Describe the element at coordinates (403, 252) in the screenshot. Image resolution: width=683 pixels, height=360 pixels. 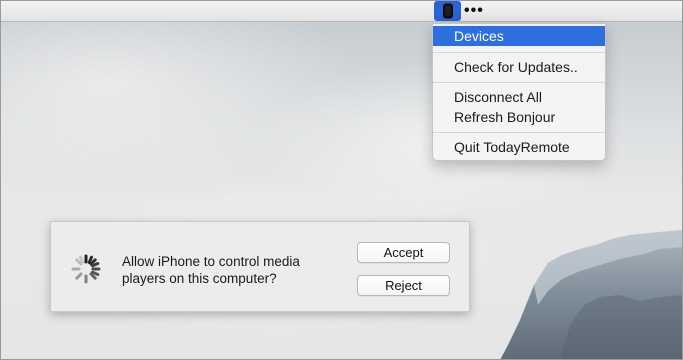
I see `accept-button: Accept` at that location.